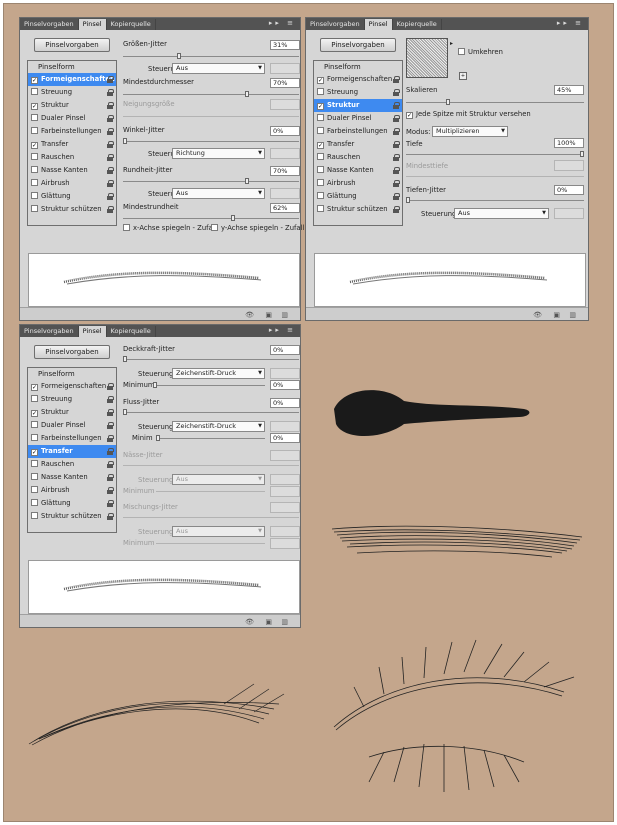  What do you see at coordinates (427, 58) in the screenshot?
I see `texture-pattern-swatch` at bounding box center [427, 58].